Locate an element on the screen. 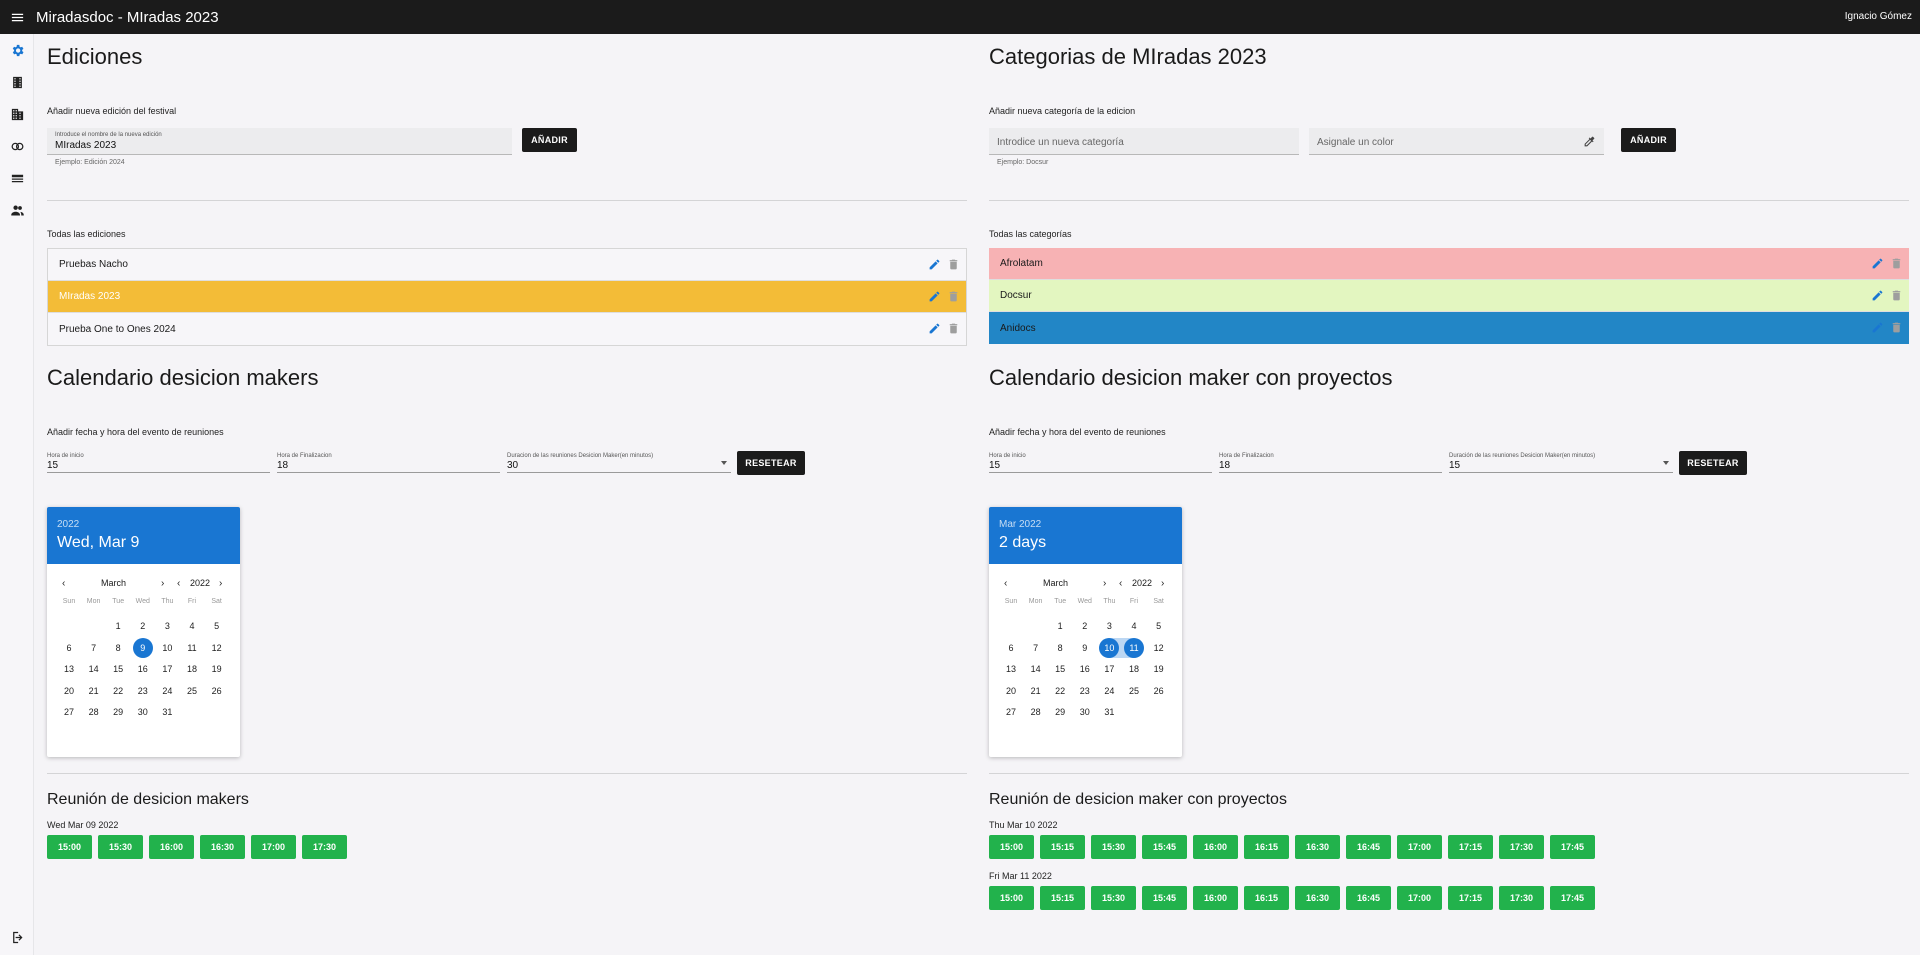  list-item: Anidocs is located at coordinates (1449, 328).